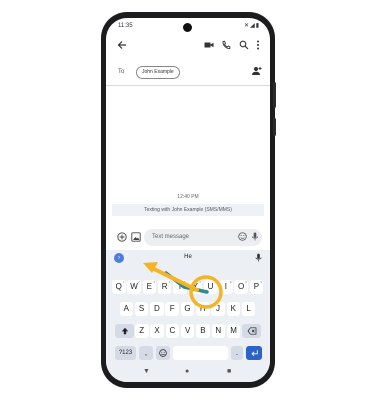 This screenshot has height=400, width=380. I want to click on key-b: B, so click(203, 331).